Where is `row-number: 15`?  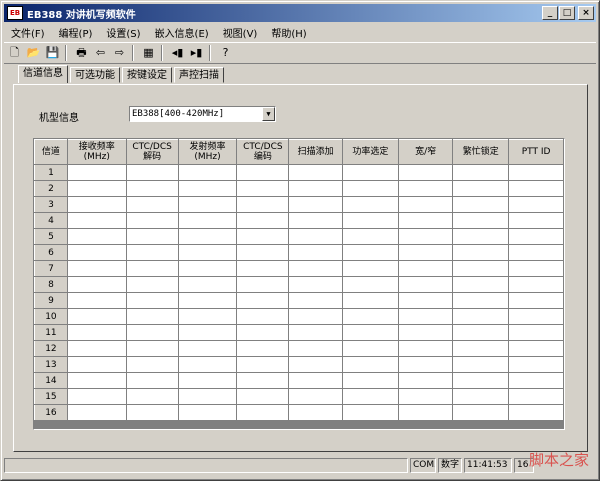
row-number: 15 is located at coordinates (51, 396).